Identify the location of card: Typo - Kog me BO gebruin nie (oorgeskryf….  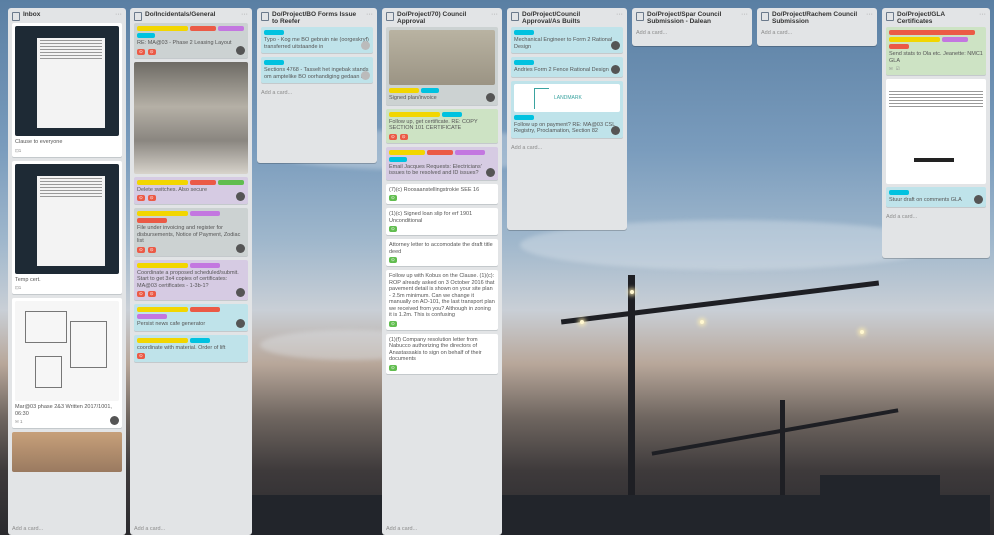
(317, 40).